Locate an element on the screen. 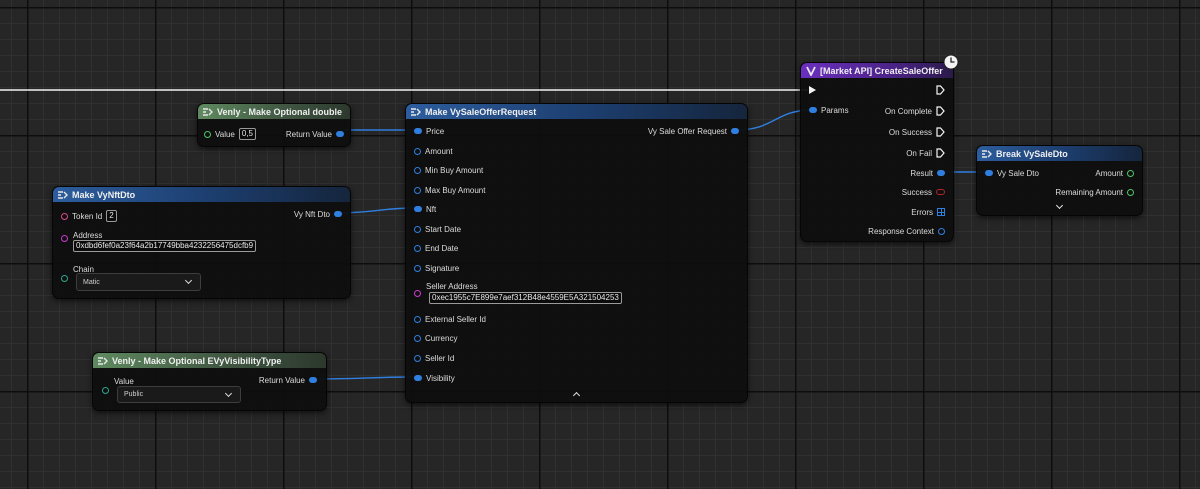  pin-label: Vy Sale Dto is located at coordinates (1018, 173).